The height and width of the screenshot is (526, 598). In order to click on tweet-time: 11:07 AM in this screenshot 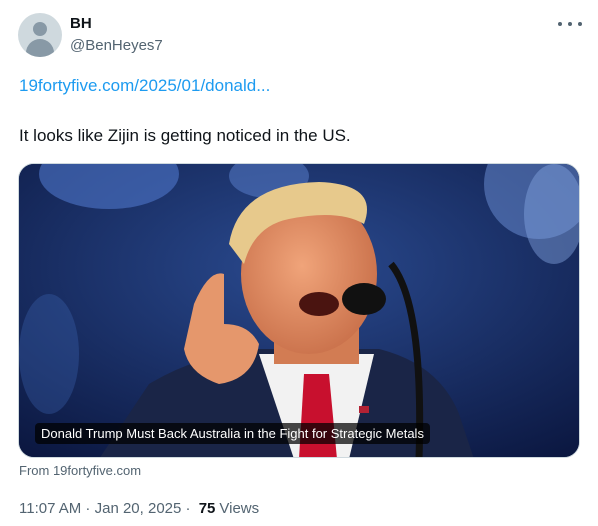, I will do `click(50, 508)`.